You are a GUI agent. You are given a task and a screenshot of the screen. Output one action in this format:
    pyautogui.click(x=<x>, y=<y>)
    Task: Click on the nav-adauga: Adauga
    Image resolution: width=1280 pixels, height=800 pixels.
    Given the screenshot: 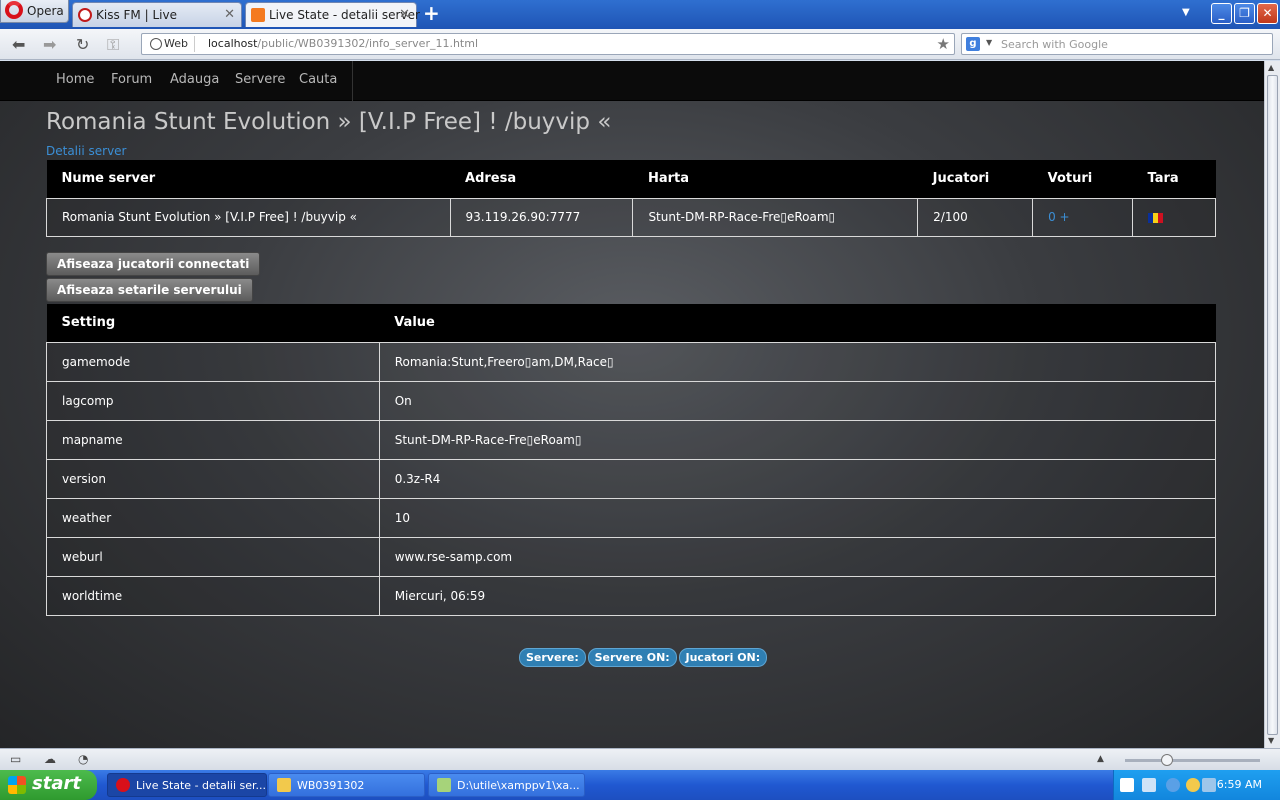 What is the action you would take?
    pyautogui.click(x=194, y=79)
    